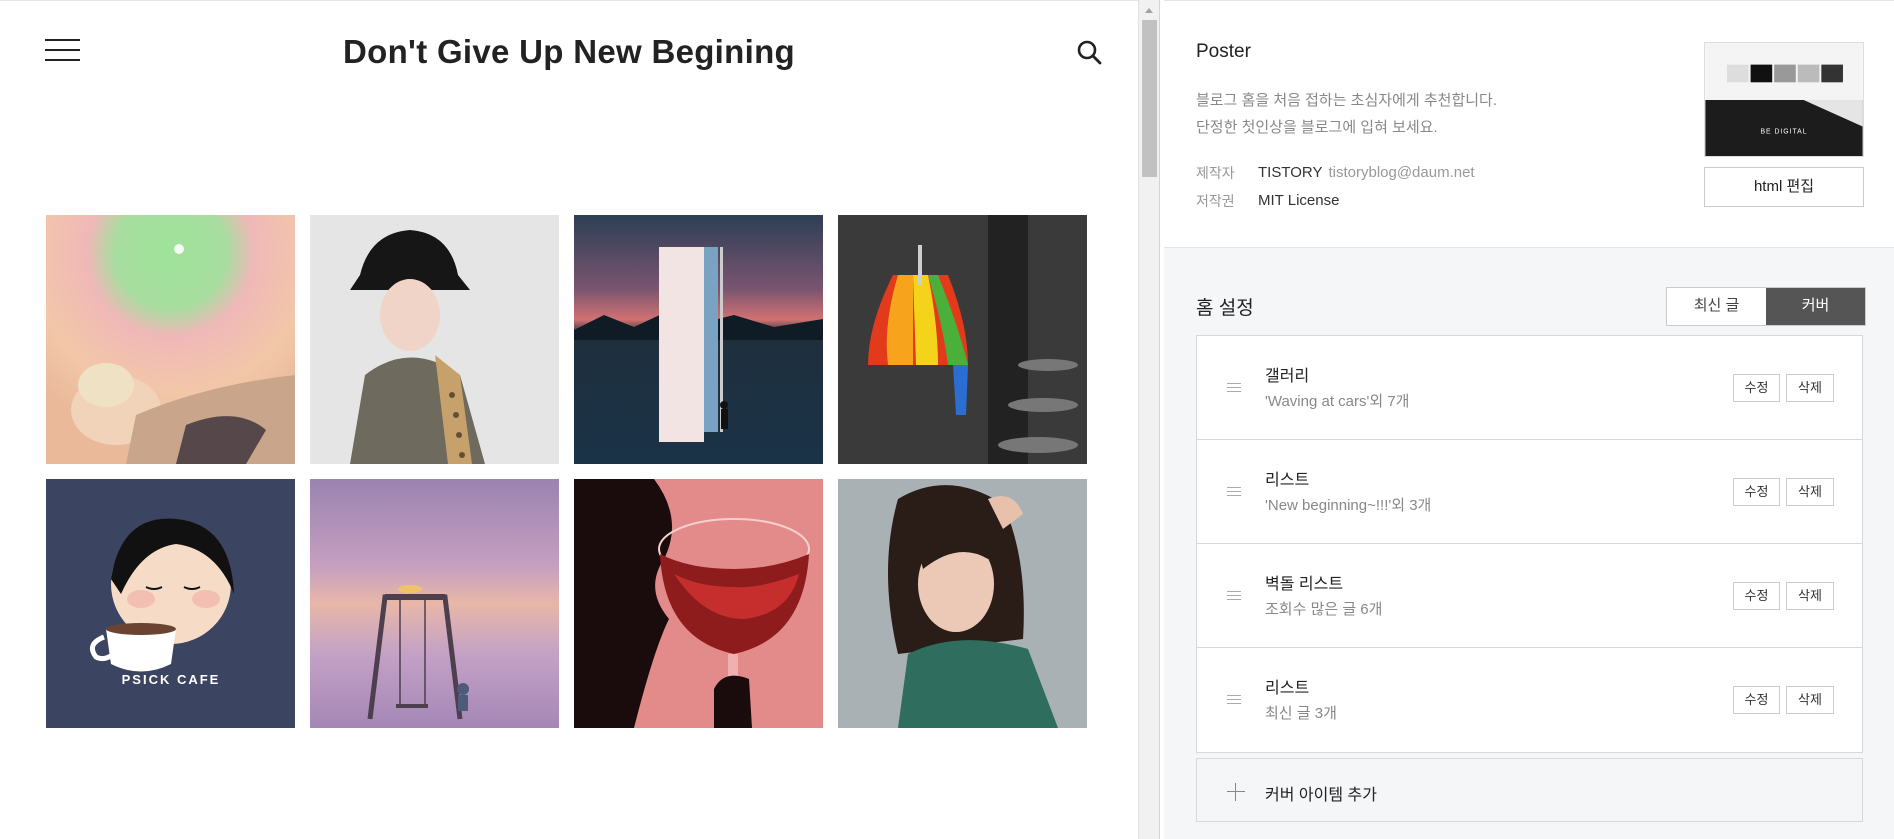 The height and width of the screenshot is (839, 1894). What do you see at coordinates (1223, 51) in the screenshot?
I see `skin-name: Poster` at bounding box center [1223, 51].